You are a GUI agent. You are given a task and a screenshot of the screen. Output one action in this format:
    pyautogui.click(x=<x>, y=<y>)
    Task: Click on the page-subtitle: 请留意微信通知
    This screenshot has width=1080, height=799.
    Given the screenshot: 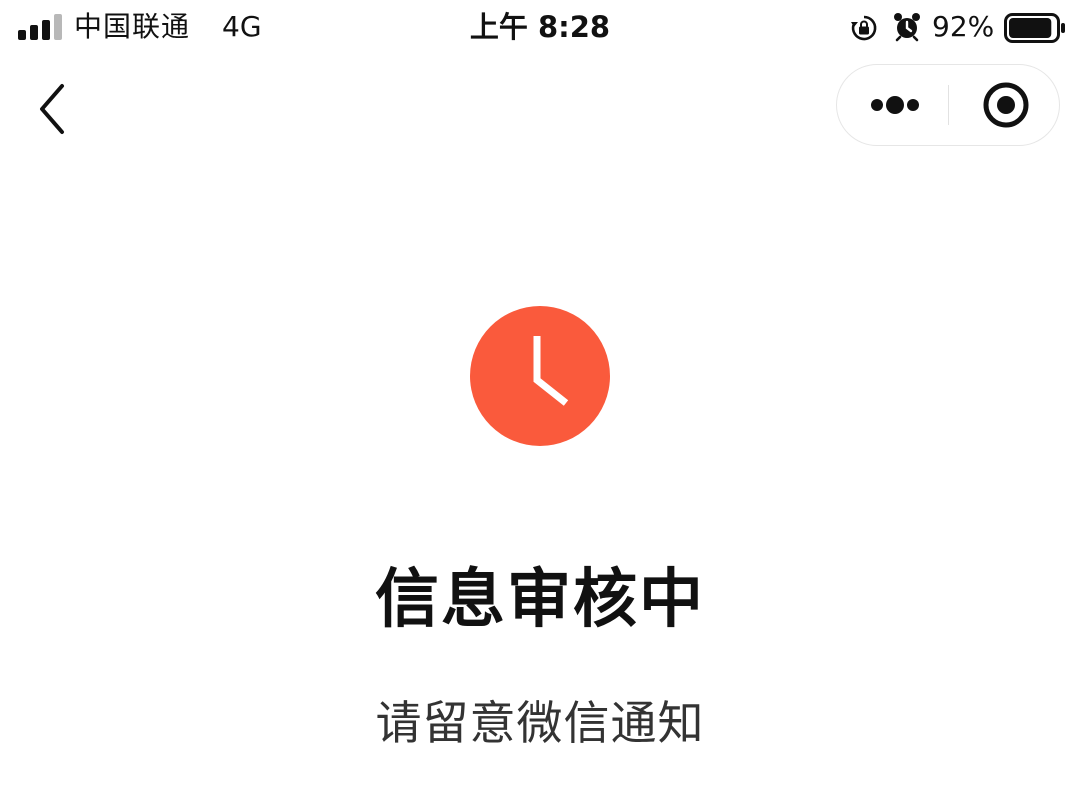 What is the action you would take?
    pyautogui.click(x=540, y=723)
    